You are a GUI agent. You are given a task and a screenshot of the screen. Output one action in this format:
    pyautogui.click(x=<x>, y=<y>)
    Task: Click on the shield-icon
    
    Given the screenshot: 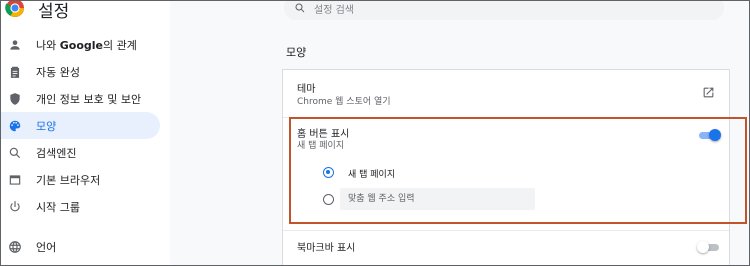 What is the action you would take?
    pyautogui.click(x=15, y=99)
    